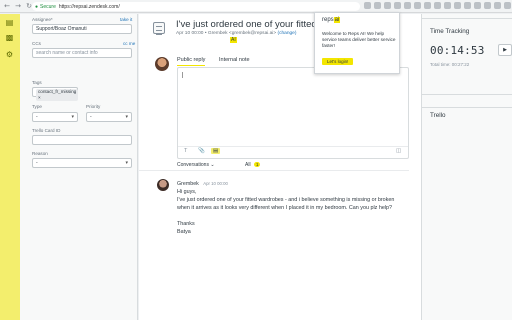 The width and height of the screenshot is (512, 320). Describe the element at coordinates (129, 43) in the screenshot. I see `cc-me-link: cc me` at that location.